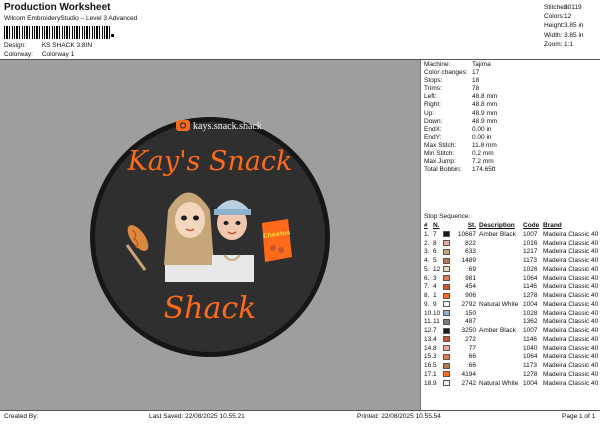  Describe the element at coordinates (459, 162) in the screenshot. I see `info-row: Max Jump: 7.2 mm` at that location.